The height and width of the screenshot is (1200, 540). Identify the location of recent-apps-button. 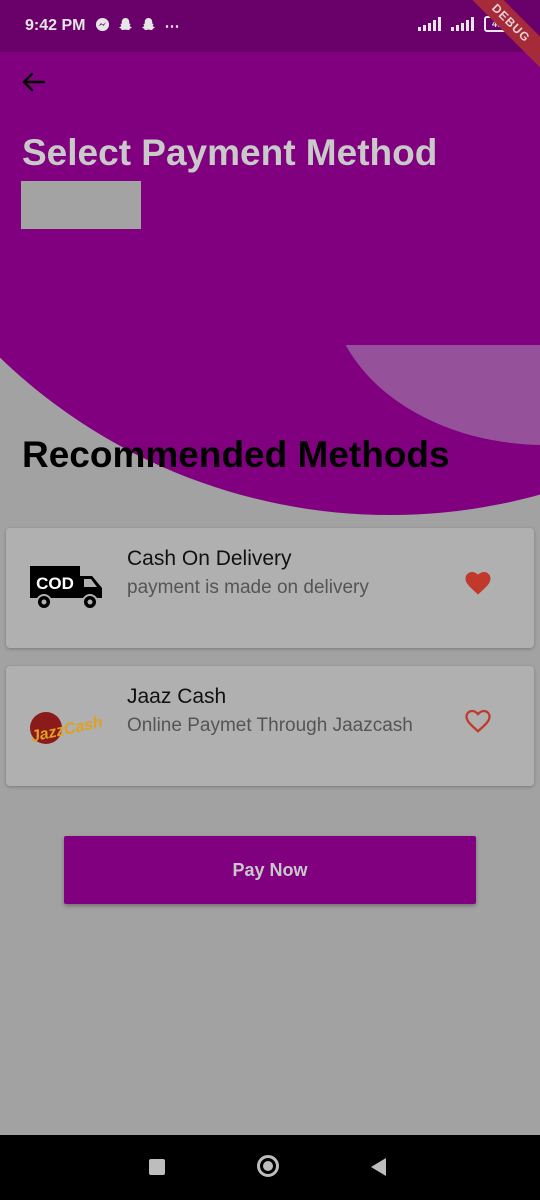
(157, 1167).